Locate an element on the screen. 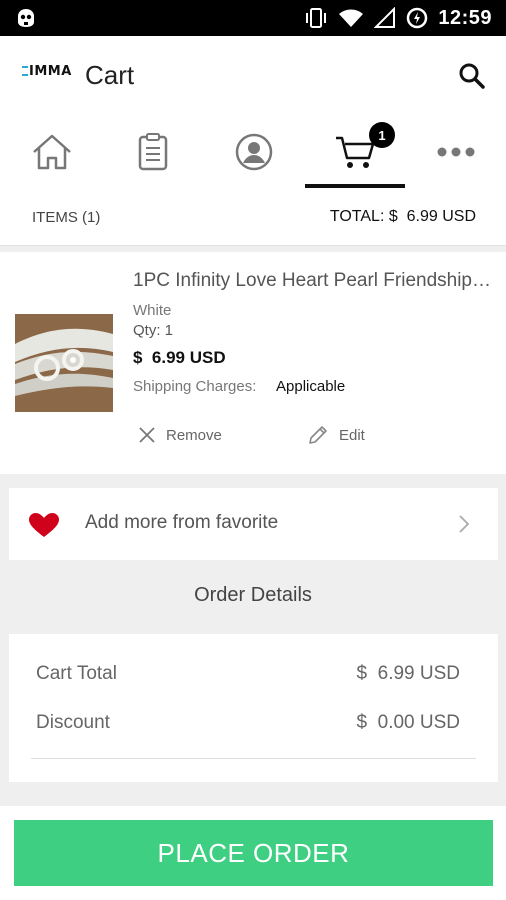 The width and height of the screenshot is (506, 900). place-order-button: PLACE ORDER is located at coordinates (253, 853).